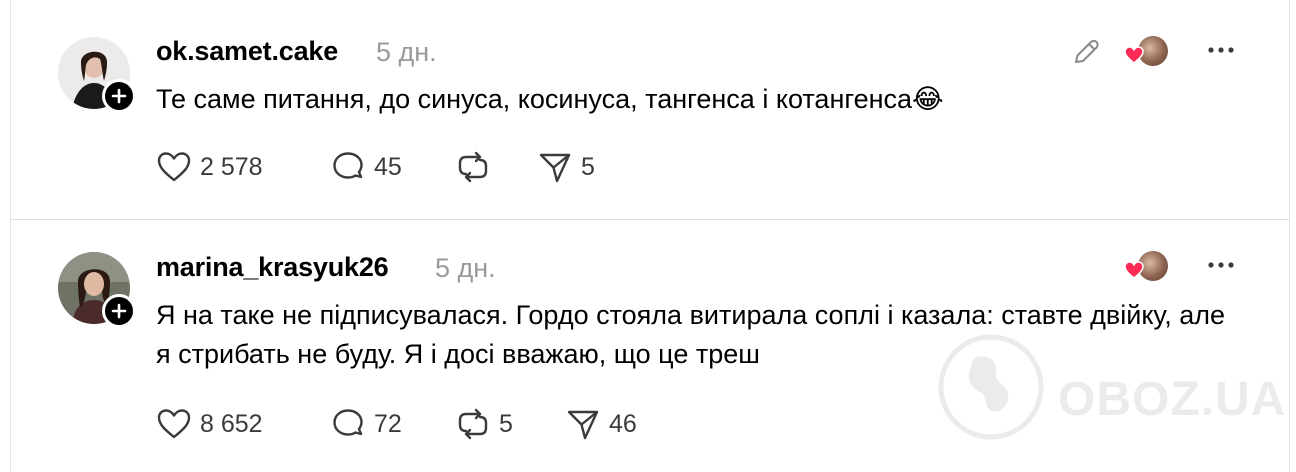 This screenshot has width=1296, height=472. Describe the element at coordinates (601, 424) in the screenshot. I see `share-button: 46` at that location.